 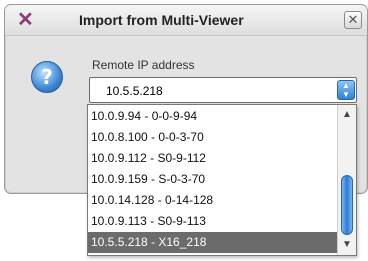 What do you see at coordinates (47, 77) in the screenshot?
I see `question-icon: ?` at bounding box center [47, 77].